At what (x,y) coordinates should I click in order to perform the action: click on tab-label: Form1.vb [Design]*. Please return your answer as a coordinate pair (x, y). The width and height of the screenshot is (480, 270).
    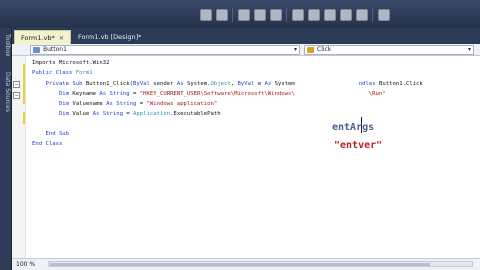
    Looking at the image, I should click on (110, 37).